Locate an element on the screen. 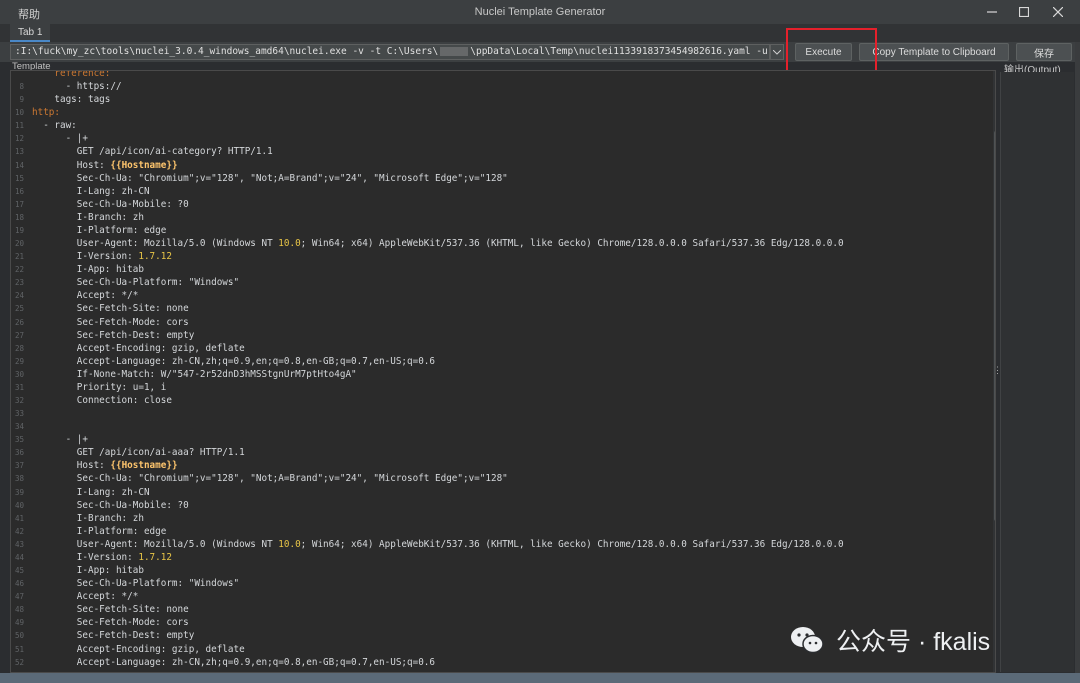  chevron-down-icon is located at coordinates (777, 52).